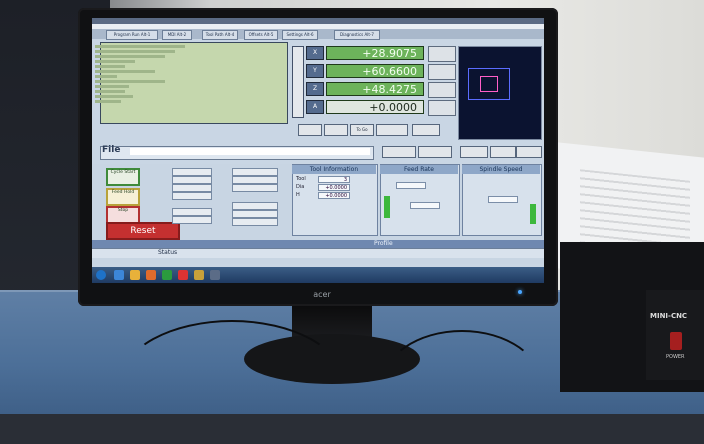 This screenshot has width=704, height=444. I want to click on file-label: File, so click(111, 150).